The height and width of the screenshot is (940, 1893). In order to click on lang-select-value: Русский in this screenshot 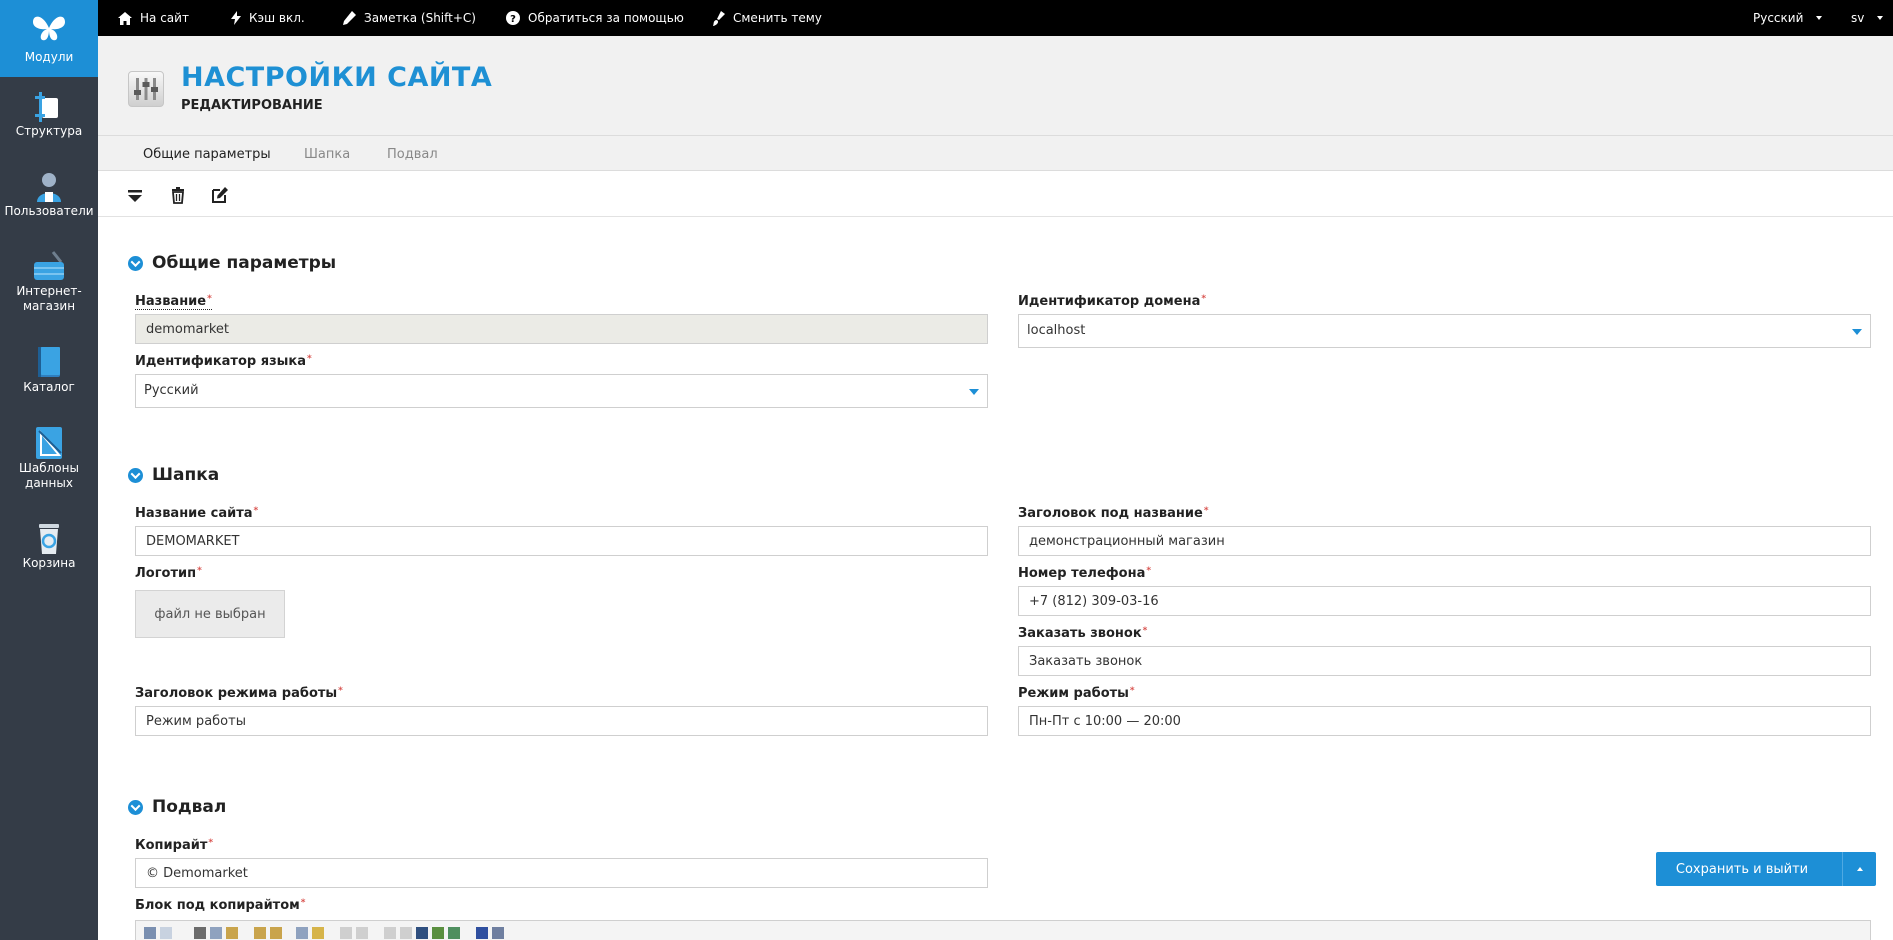, I will do `click(171, 390)`.